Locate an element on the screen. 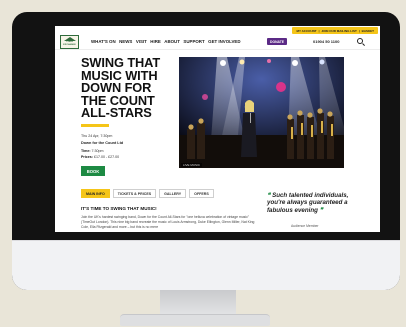  search-icon is located at coordinates (360, 41).